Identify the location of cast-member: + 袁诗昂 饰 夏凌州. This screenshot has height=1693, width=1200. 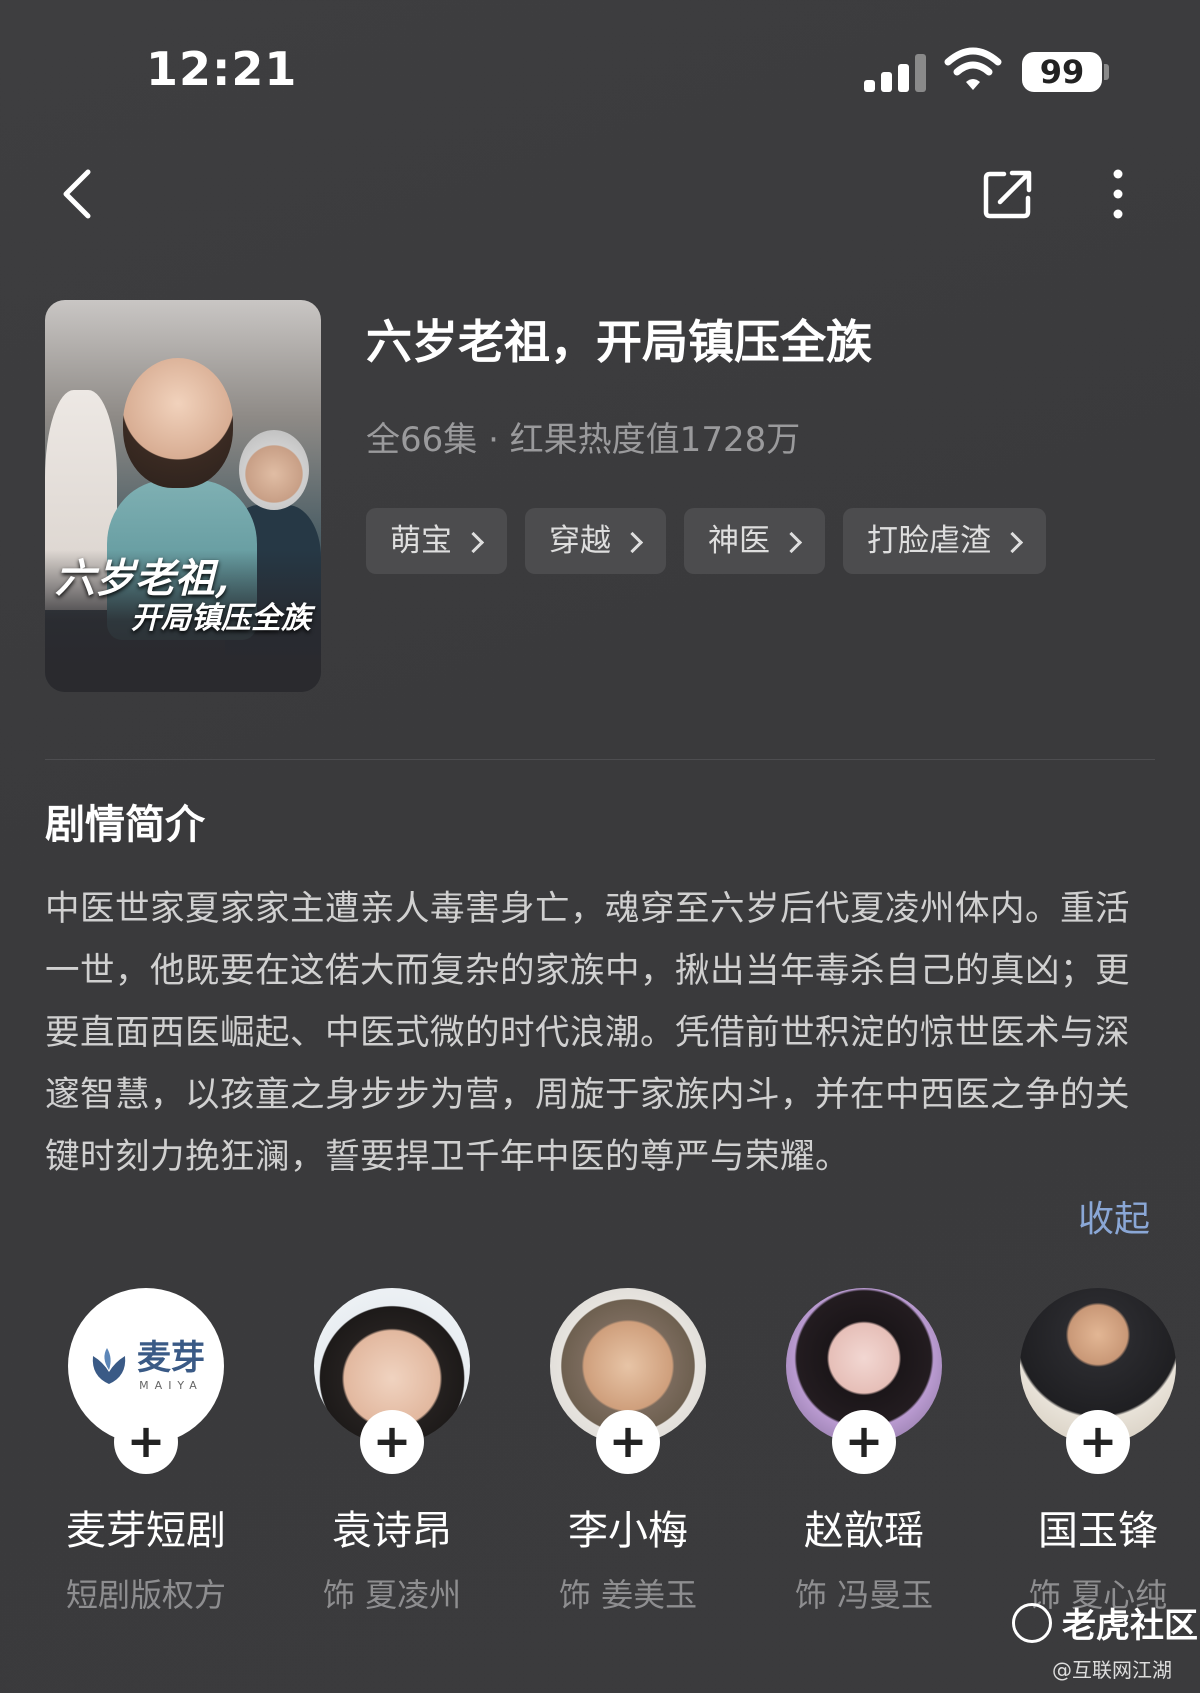
(392, 1452).